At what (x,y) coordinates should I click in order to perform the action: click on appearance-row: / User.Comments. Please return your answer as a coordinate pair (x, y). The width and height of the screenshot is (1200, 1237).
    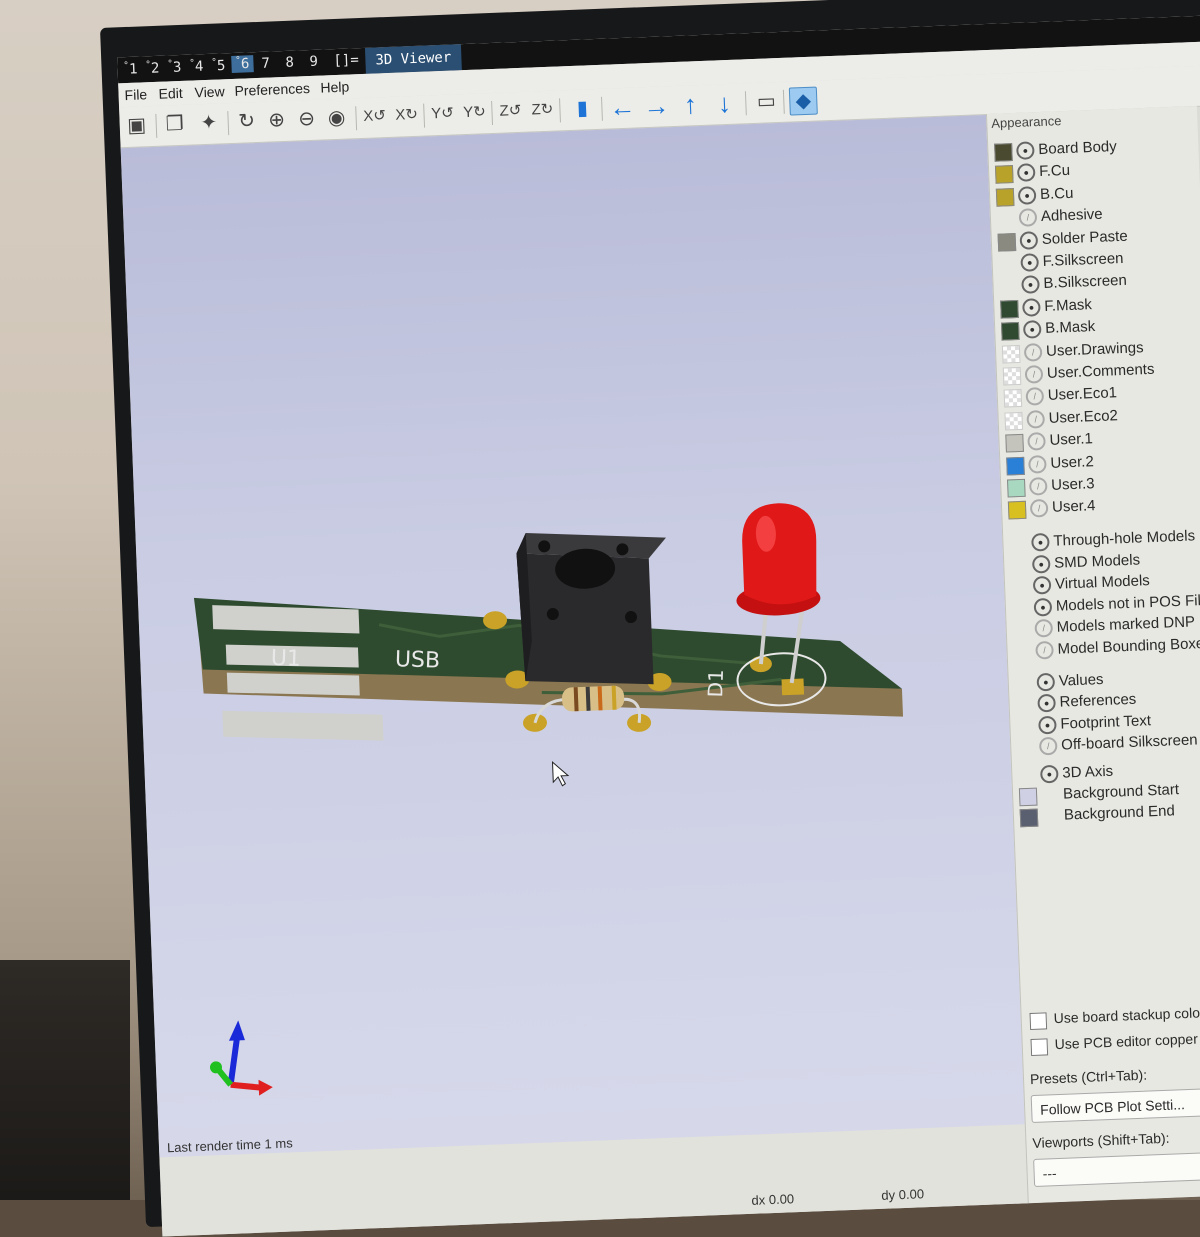
    Looking at the image, I should click on (1078, 373).